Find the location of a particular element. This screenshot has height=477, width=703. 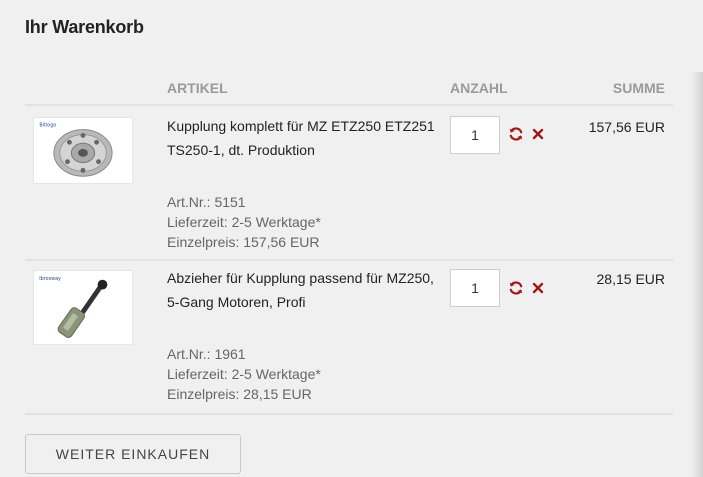

column-header-article: ARTIKEL is located at coordinates (197, 88).